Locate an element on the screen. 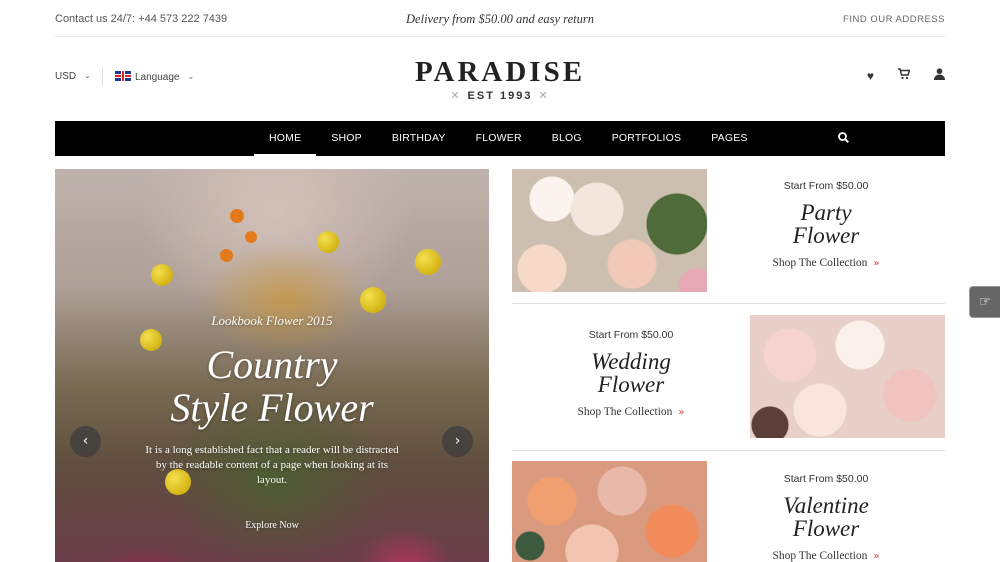 Image resolution: width=1000 pixels, height=562 pixels. heart-icon: ♥ is located at coordinates (870, 76).